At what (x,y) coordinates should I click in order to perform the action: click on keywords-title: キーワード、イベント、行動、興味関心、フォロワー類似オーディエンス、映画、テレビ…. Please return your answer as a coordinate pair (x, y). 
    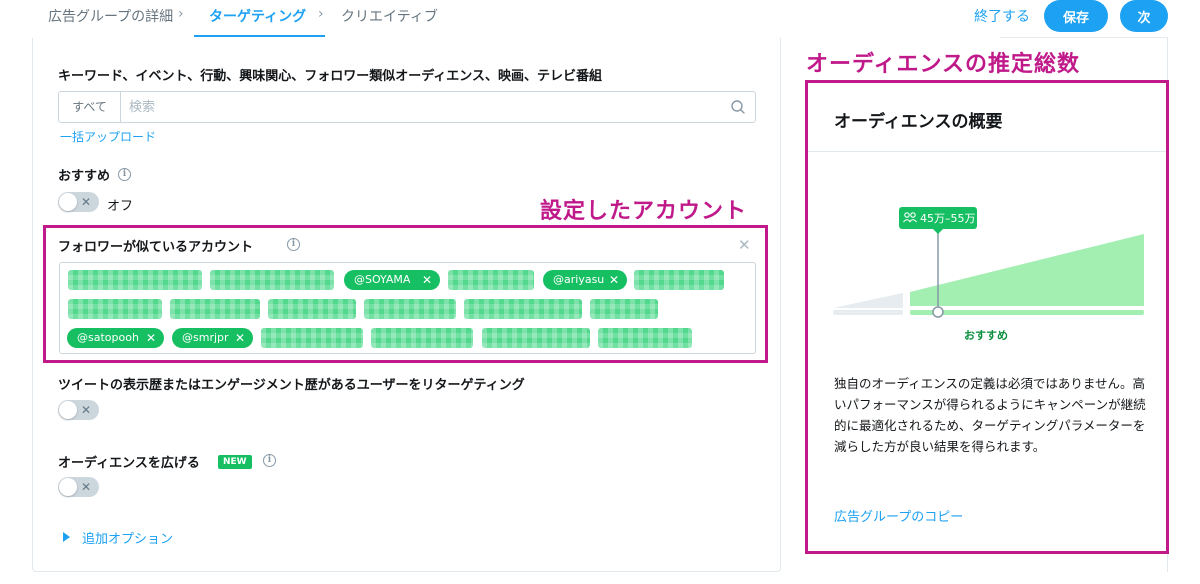
    Looking at the image, I should click on (330, 76).